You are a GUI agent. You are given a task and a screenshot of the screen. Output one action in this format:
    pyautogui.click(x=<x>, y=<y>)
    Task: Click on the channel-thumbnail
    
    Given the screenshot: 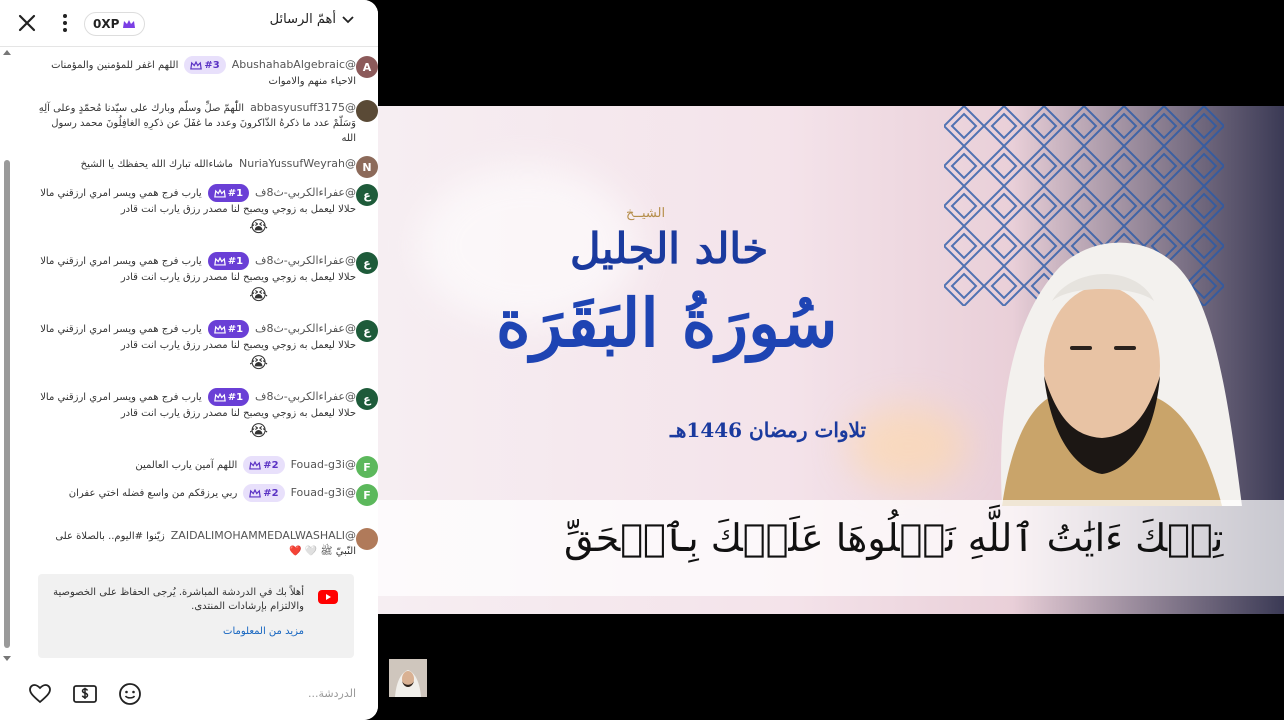 What is the action you would take?
    pyautogui.click(x=408, y=678)
    